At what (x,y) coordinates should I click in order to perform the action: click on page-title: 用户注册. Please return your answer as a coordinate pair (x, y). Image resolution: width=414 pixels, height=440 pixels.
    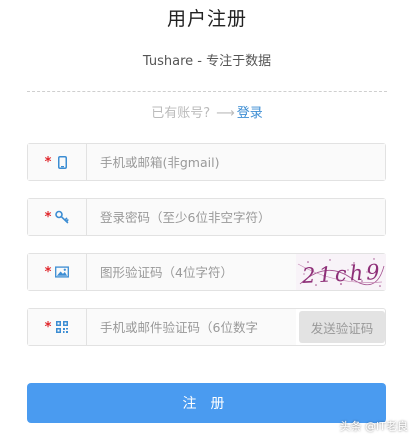
    Looking at the image, I should click on (206, 19).